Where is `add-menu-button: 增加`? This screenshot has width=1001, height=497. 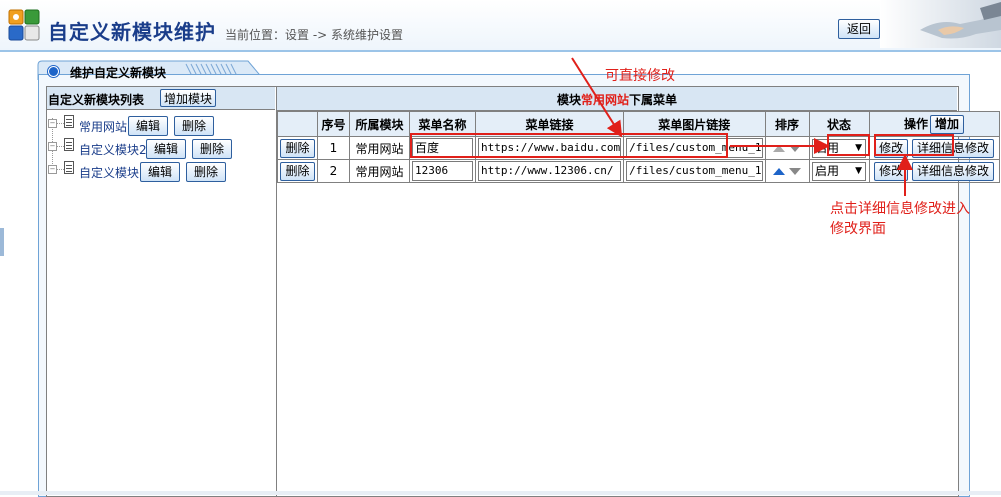
add-menu-button: 增加 is located at coordinates (947, 124).